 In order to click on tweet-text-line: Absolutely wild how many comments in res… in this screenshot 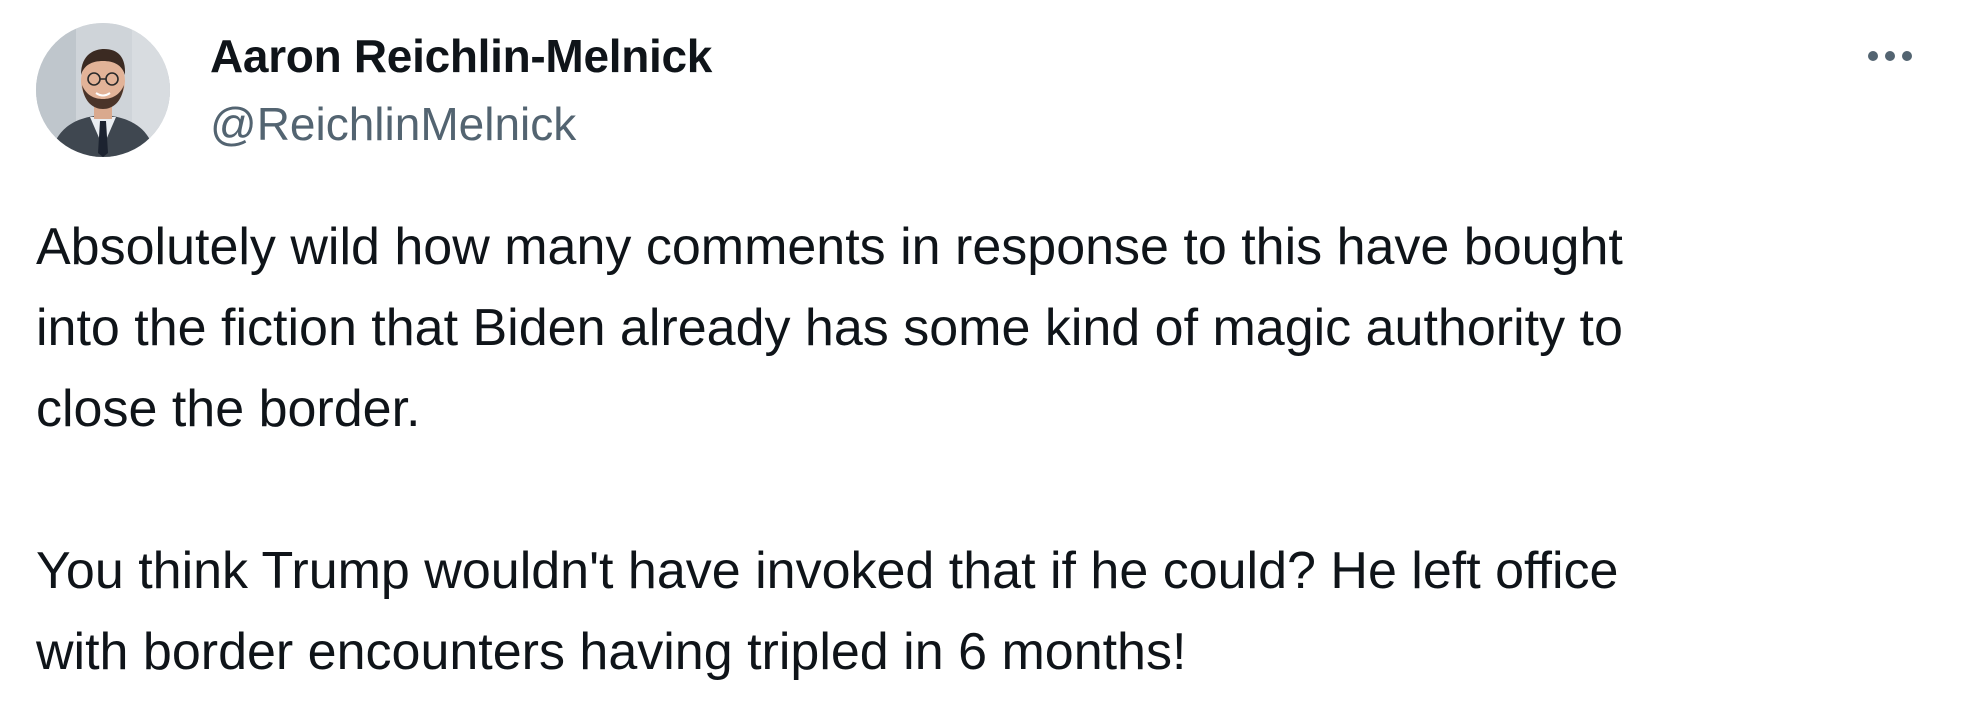, I will do `click(829, 247)`.